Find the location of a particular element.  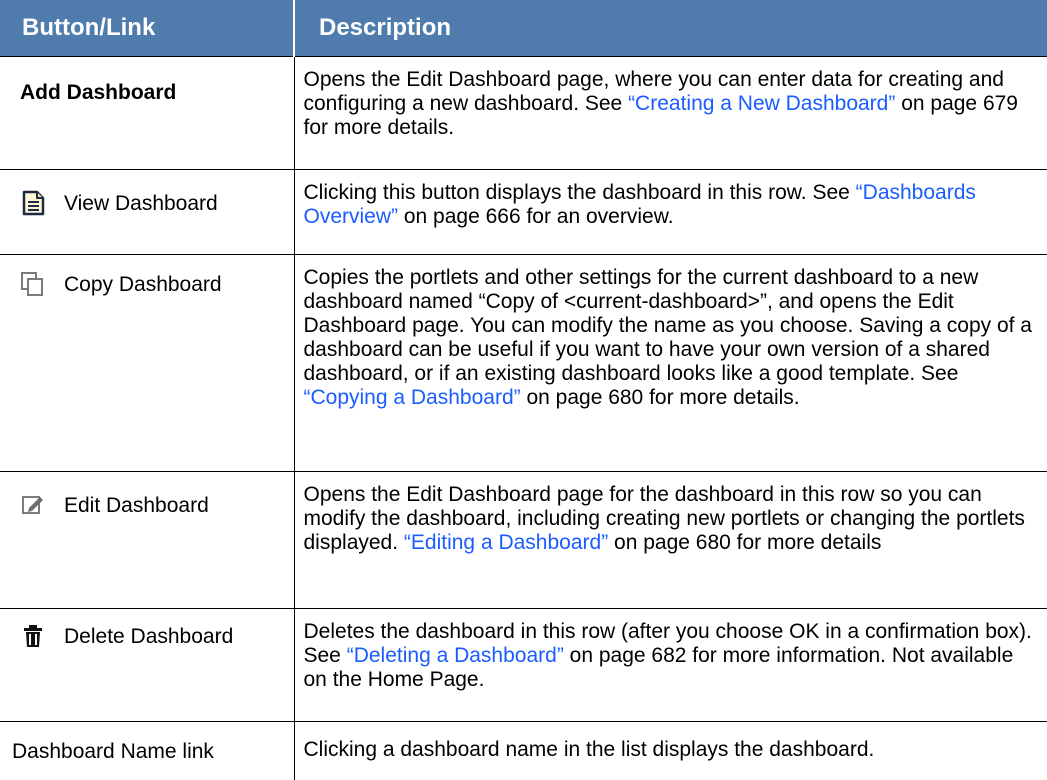

copying-dashboard-link: “Copying a Dashboard” is located at coordinates (412, 397).